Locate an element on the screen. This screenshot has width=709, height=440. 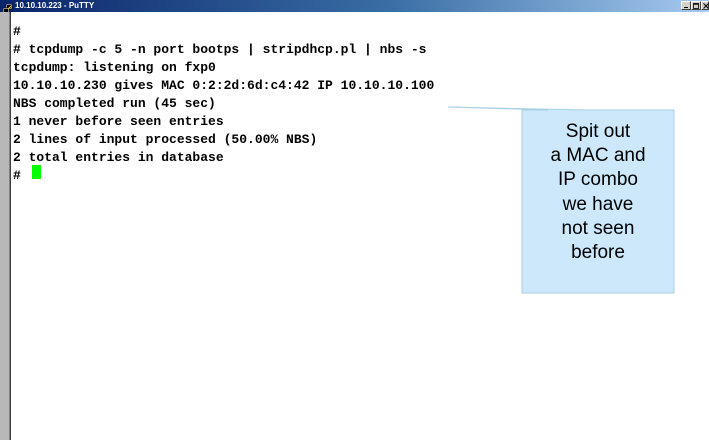
terminal-prompt: # is located at coordinates (17, 175).